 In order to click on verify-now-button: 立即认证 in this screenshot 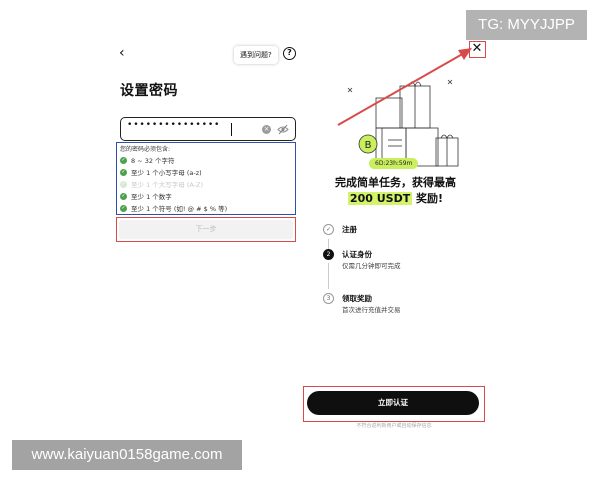, I will do `click(393, 403)`.